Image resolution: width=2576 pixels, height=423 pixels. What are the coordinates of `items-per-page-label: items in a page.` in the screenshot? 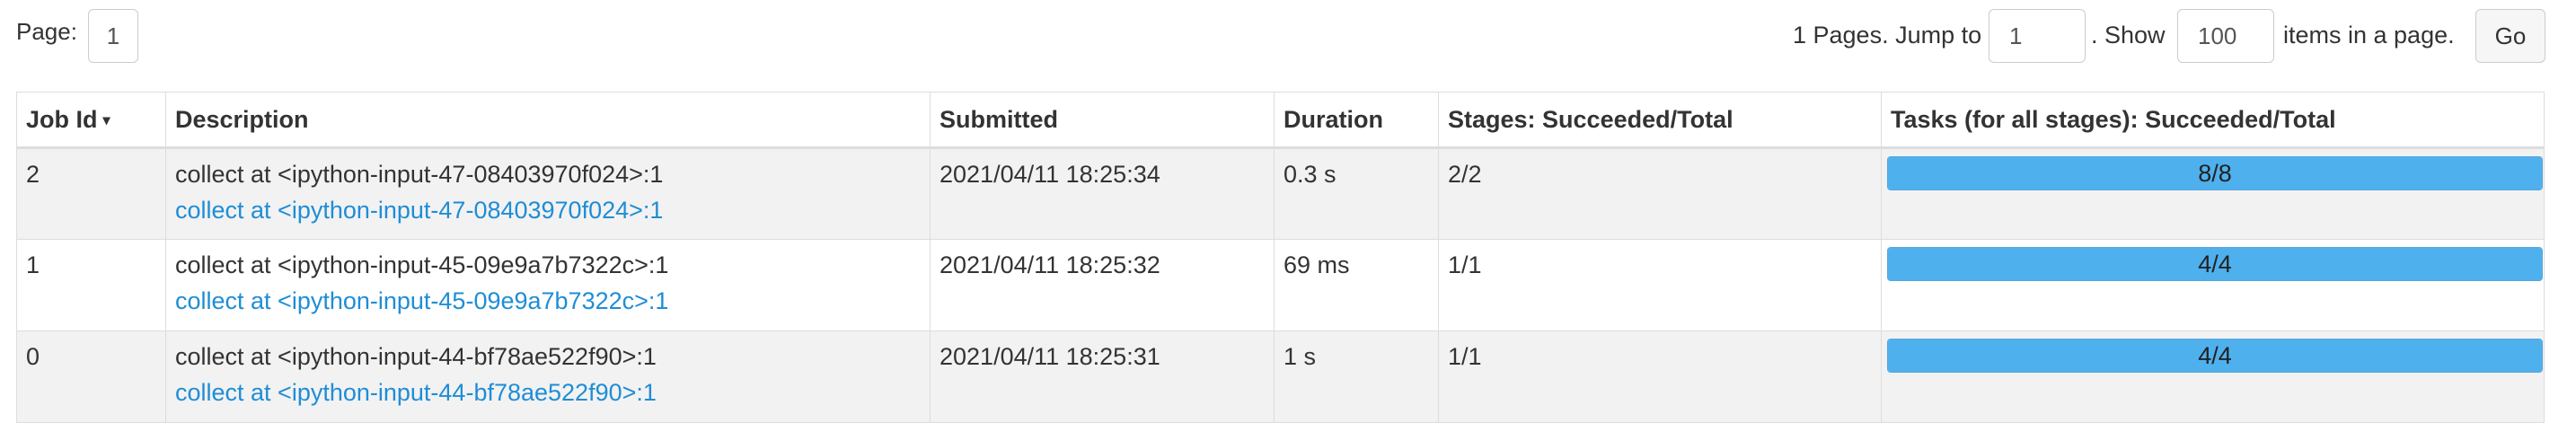 It's located at (2369, 35).